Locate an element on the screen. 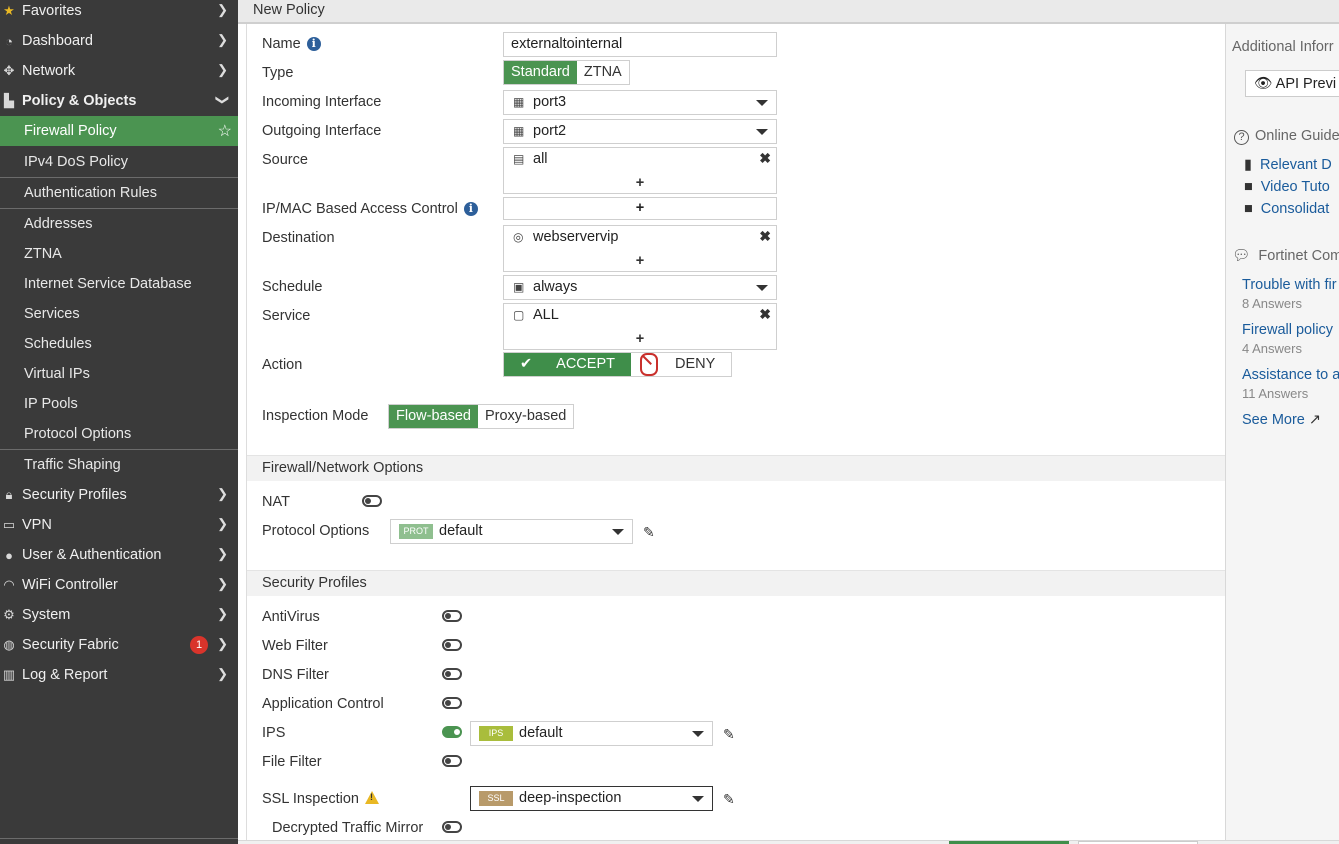 Image resolution: width=1339 pixels, height=844 pixels. nat-toggle is located at coordinates (372, 501).